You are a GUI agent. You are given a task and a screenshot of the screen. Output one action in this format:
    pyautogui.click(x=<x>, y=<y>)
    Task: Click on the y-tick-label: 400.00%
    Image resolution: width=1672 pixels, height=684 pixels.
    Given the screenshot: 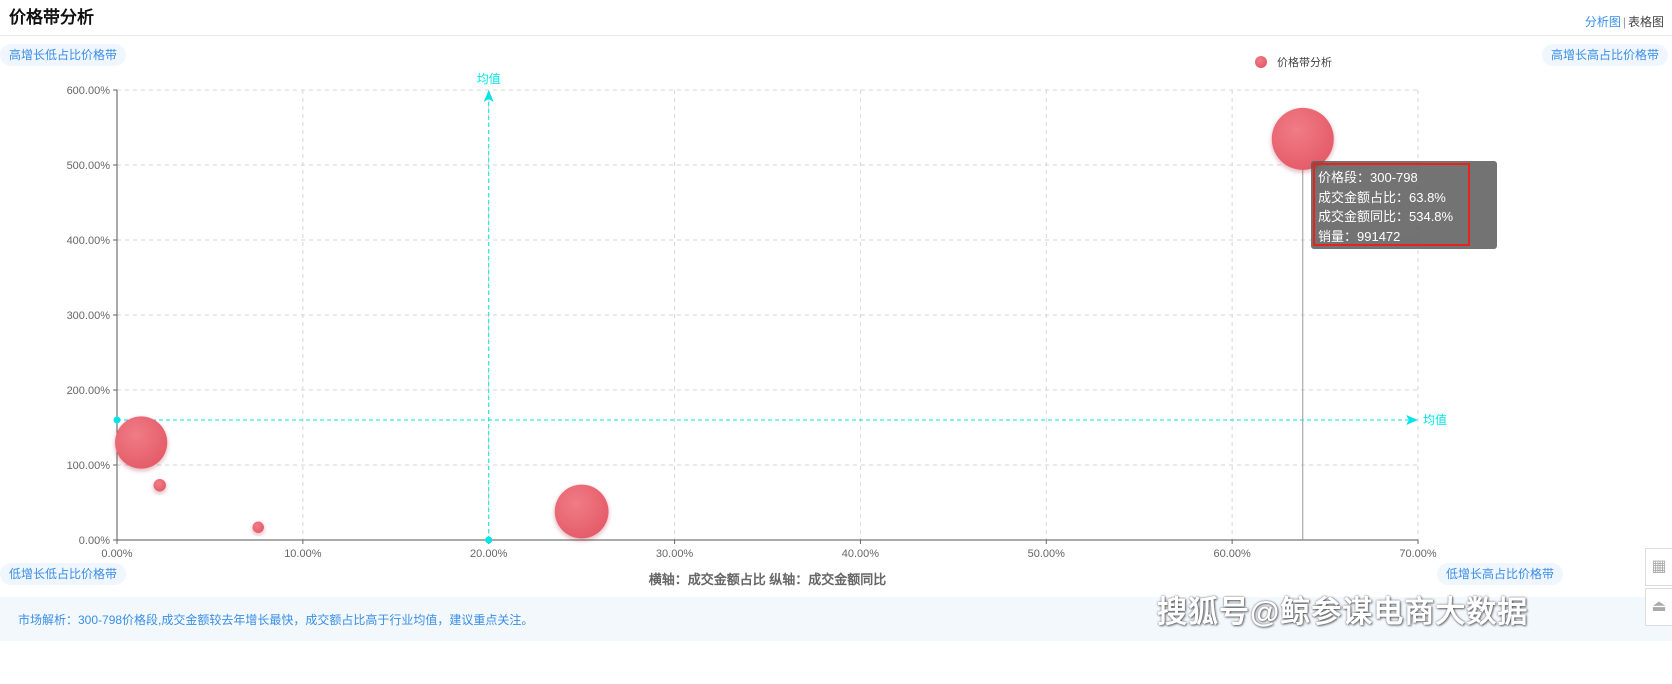 What is the action you would take?
    pyautogui.click(x=89, y=241)
    